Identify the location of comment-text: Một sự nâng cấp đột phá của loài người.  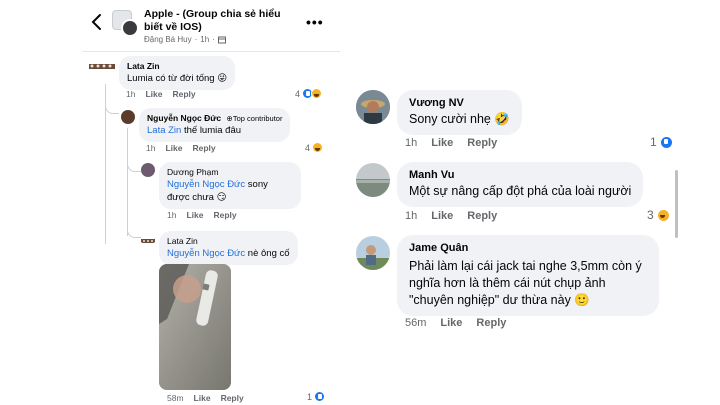
(520, 191).